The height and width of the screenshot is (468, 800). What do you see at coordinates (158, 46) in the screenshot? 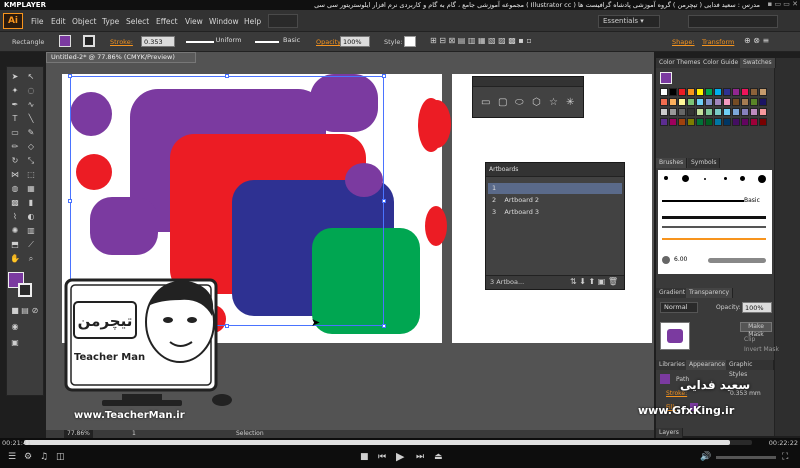
I see `stroke-weight-input: 0.353 mm` at bounding box center [158, 46].